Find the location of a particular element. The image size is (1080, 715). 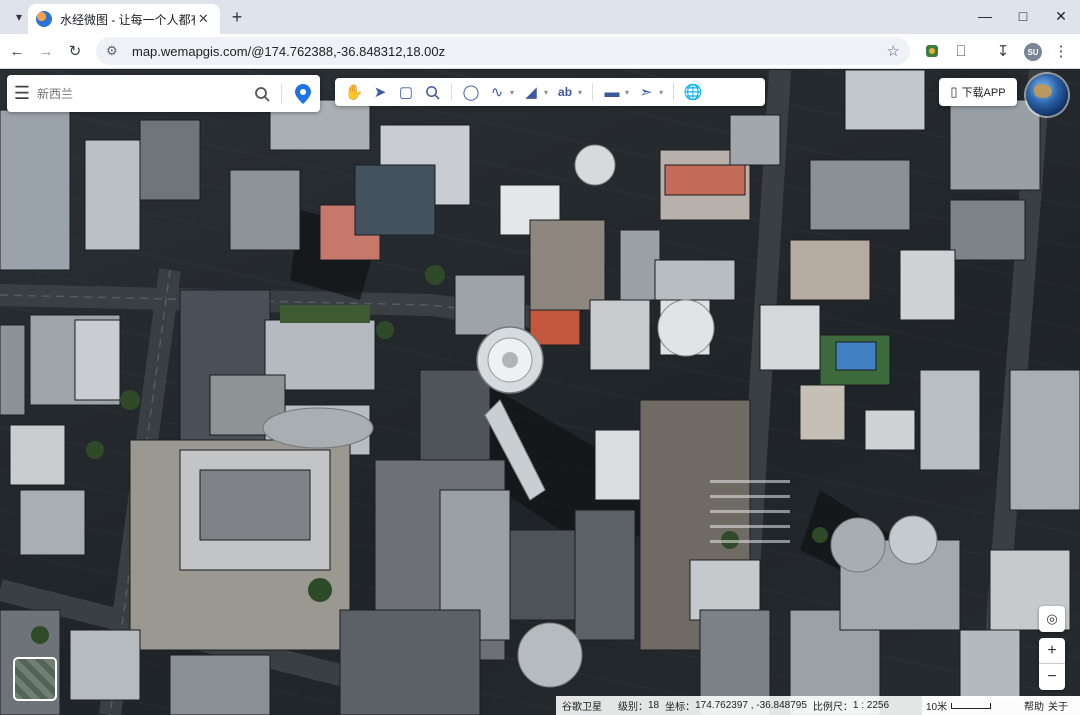

coord-label: 坐标： is located at coordinates (680, 707).